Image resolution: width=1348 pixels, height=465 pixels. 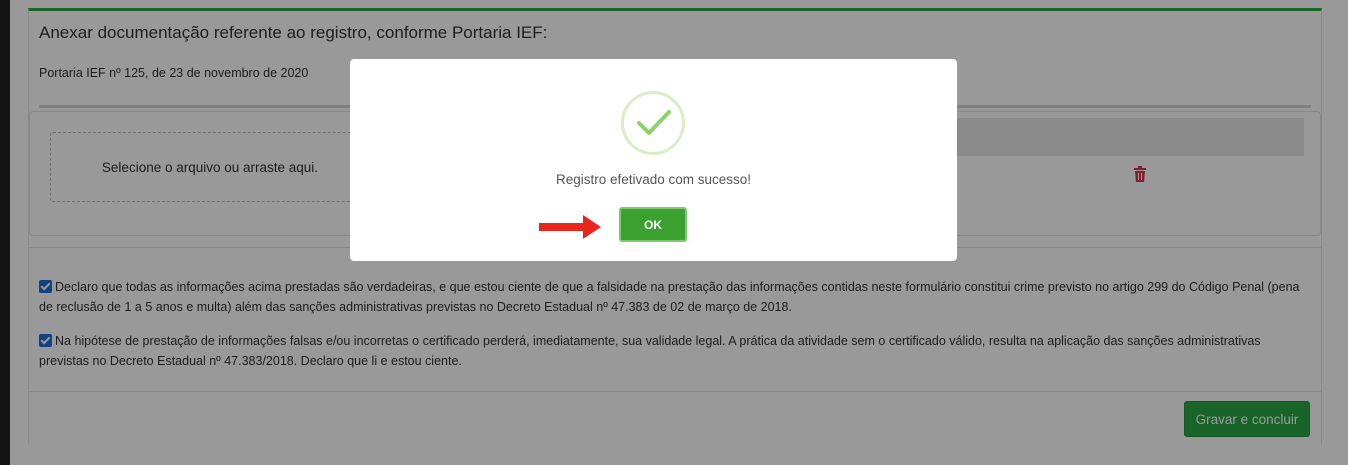 I want to click on ok-button: OK, so click(x=653, y=224).